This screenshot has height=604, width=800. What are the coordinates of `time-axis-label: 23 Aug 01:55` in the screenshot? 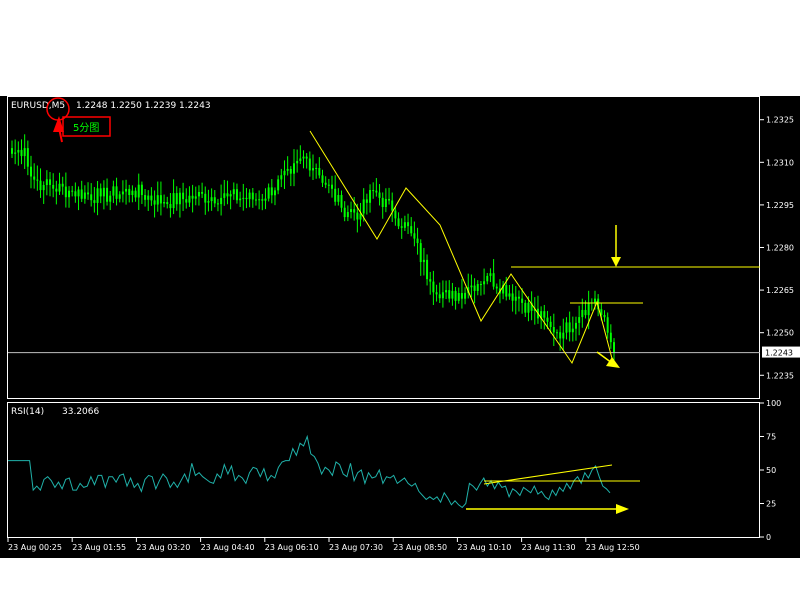 It's located at (99, 547).